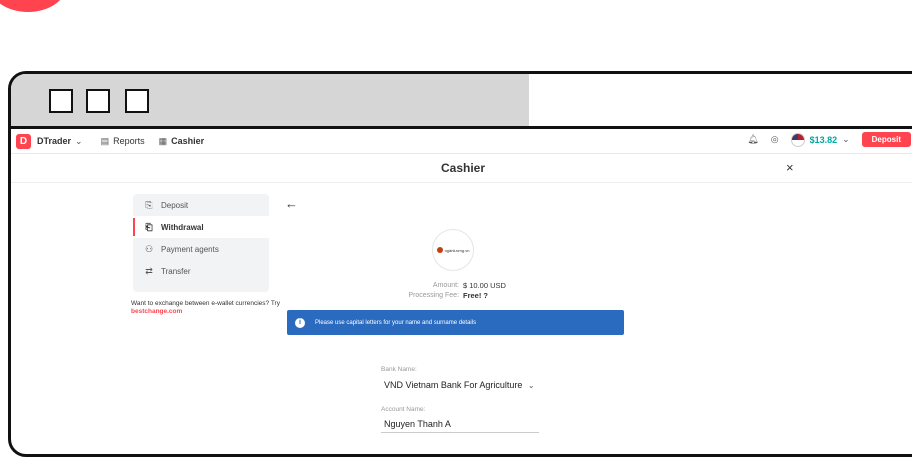 This screenshot has width=912, height=457. I want to click on reports-link: ▤ Reports, so click(123, 141).